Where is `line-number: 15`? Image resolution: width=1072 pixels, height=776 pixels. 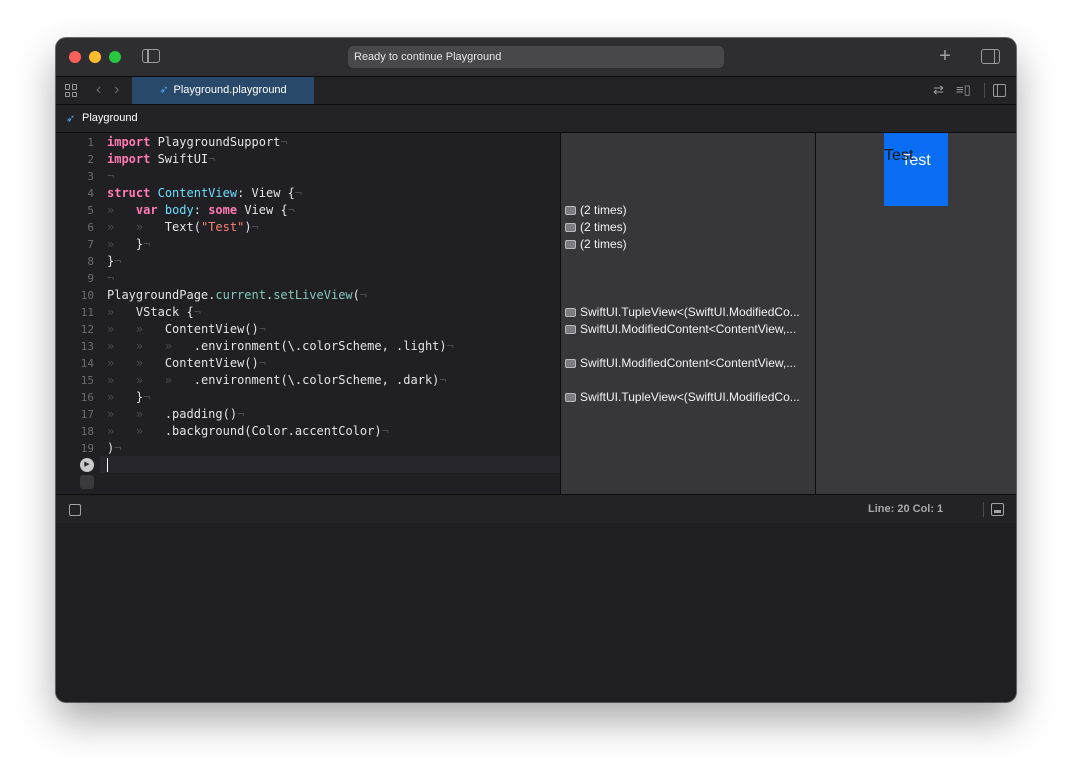 line-number: 15 is located at coordinates (87, 380).